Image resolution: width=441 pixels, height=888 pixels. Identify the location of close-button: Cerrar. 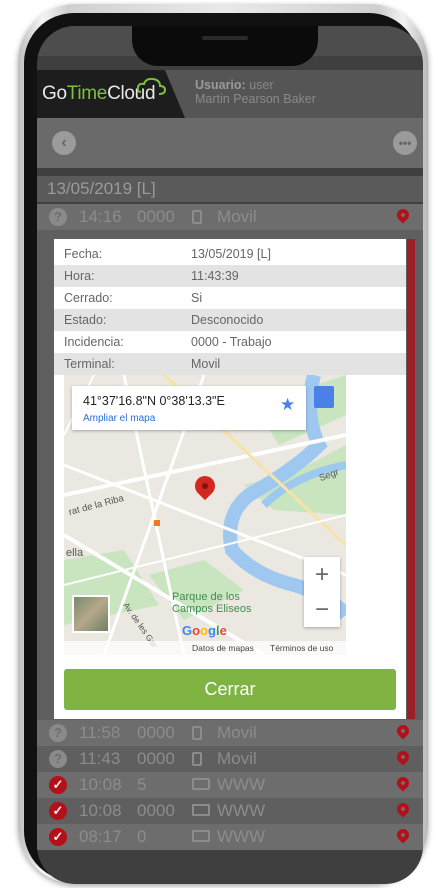
(230, 689).